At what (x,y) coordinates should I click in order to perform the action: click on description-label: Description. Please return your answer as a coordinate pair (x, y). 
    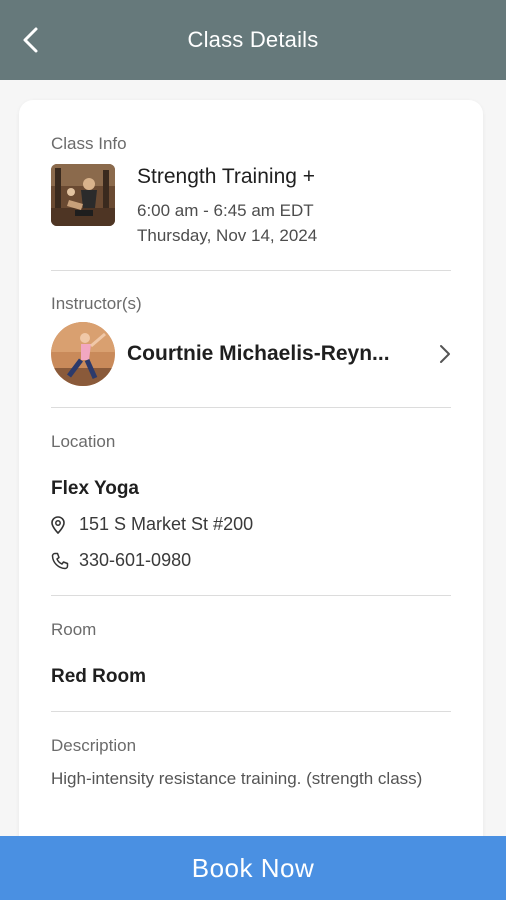
    Looking at the image, I should click on (94, 745).